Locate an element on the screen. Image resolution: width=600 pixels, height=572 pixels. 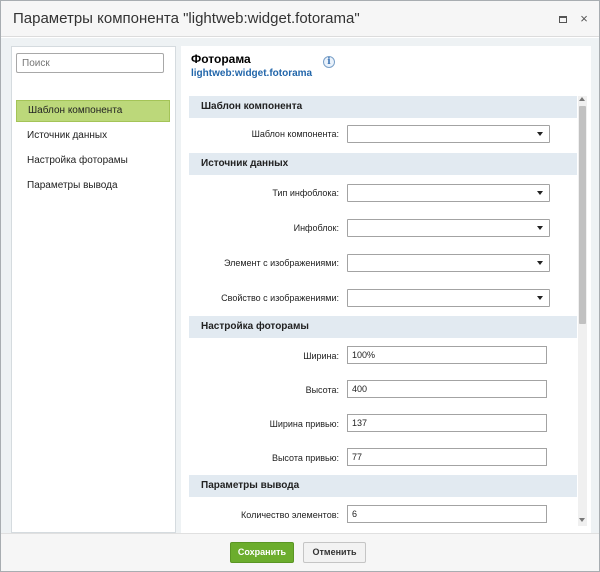
height-input: 400 is located at coordinates (447, 389).